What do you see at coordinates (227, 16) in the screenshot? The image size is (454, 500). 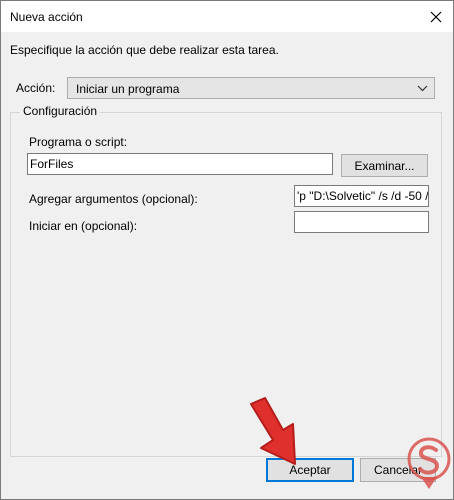 I see `title-bar: Nueva acción` at bounding box center [227, 16].